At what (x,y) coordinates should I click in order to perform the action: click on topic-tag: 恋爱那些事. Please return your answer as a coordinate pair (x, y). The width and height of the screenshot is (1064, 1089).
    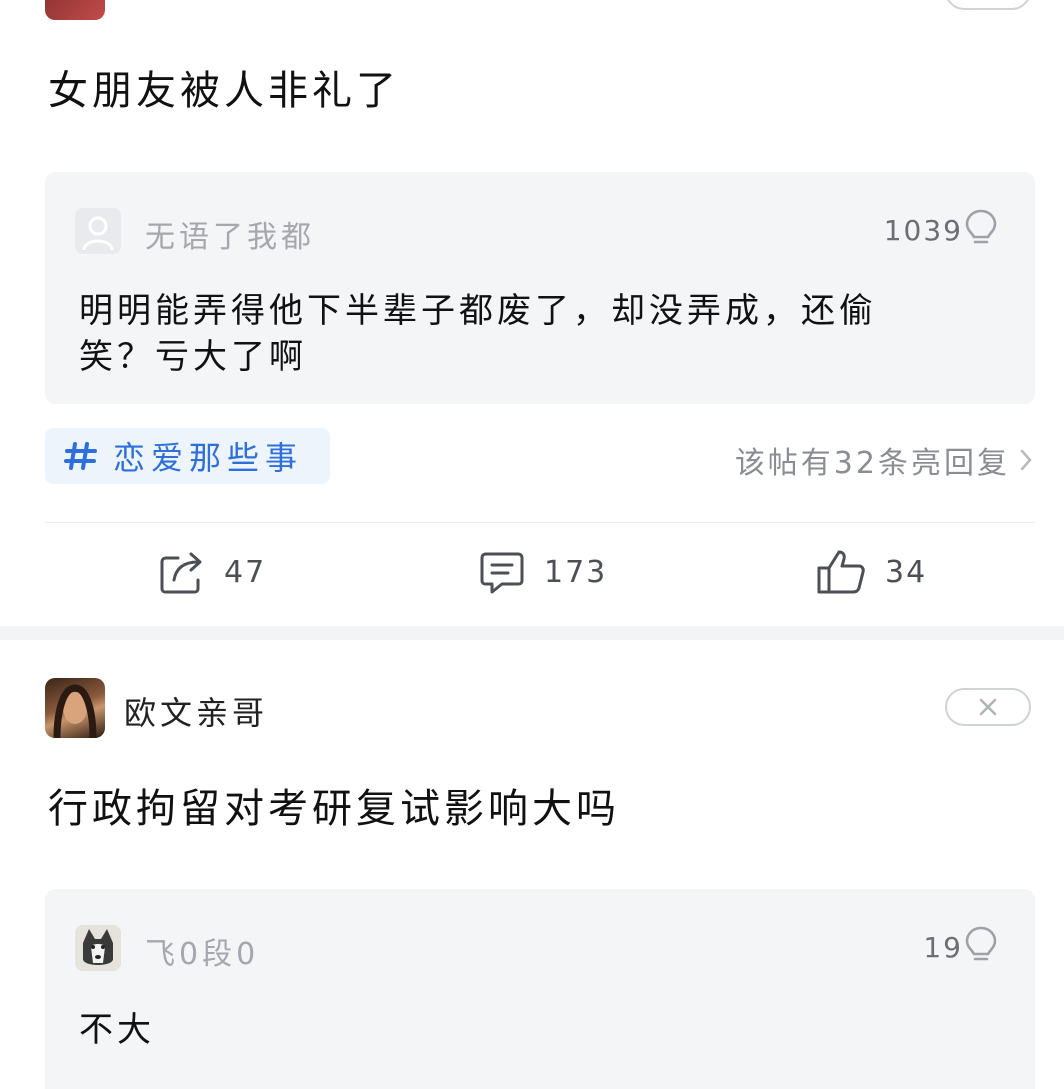
    Looking at the image, I should click on (187, 456).